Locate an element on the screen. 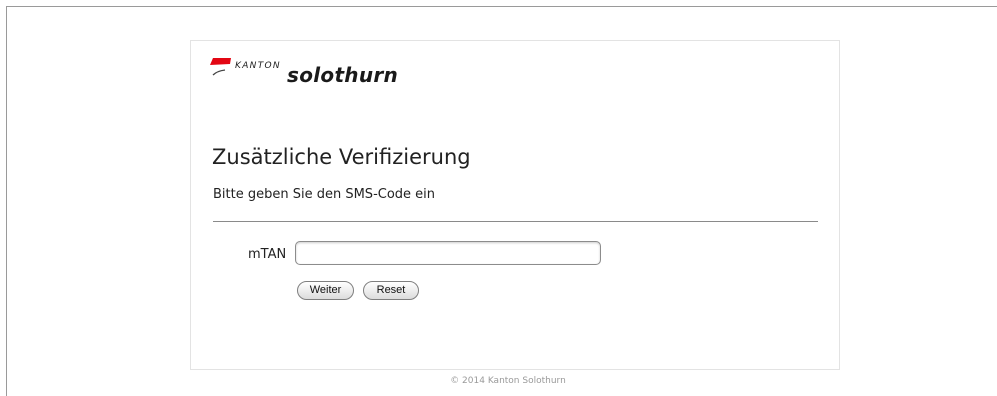  mtan-input is located at coordinates (448, 253).